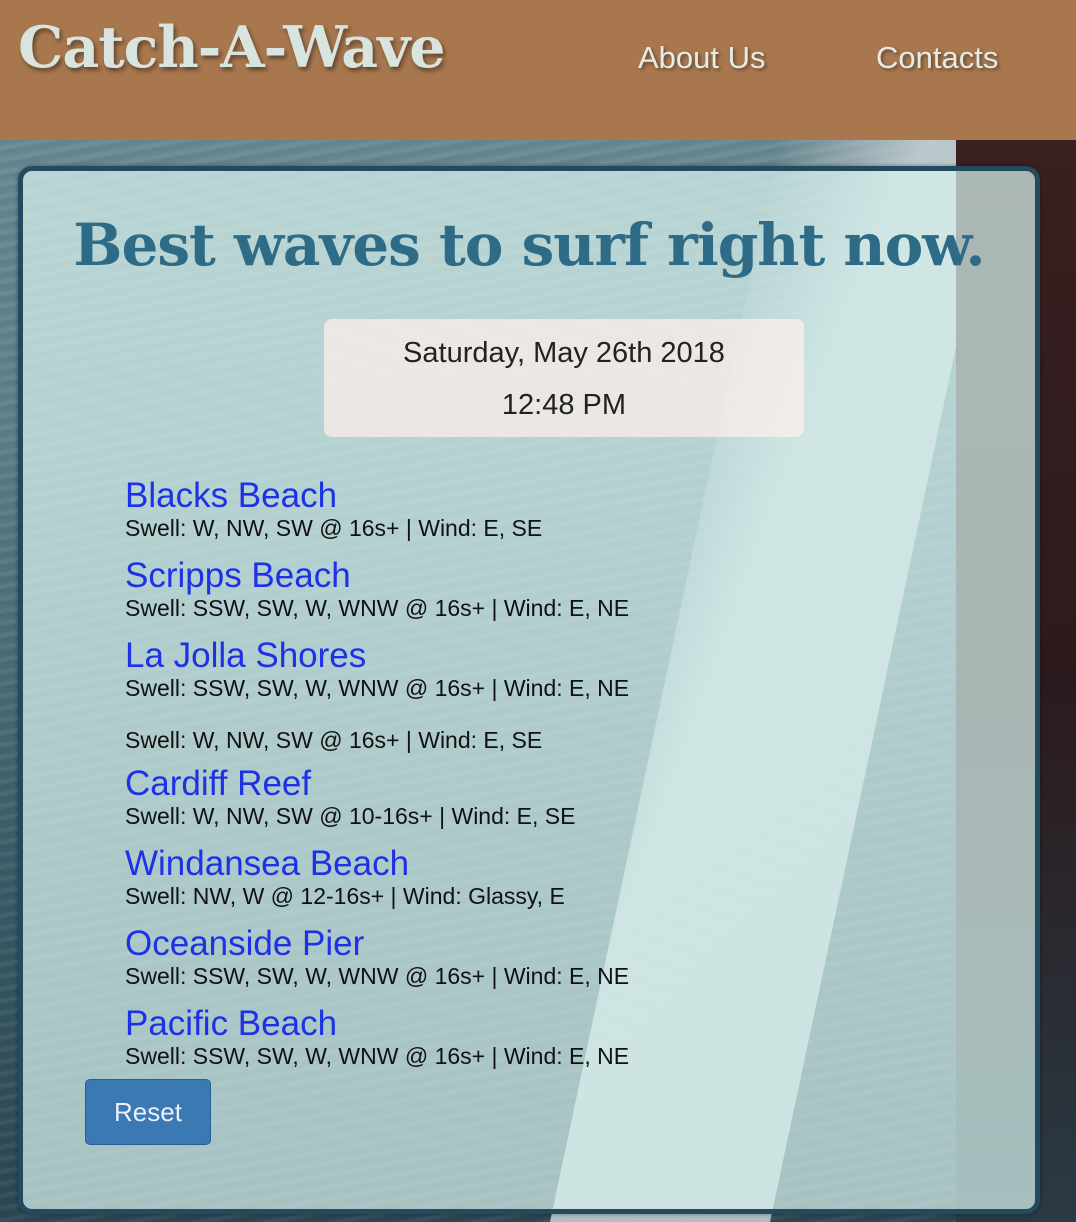 This screenshot has width=1076, height=1222. What do you see at coordinates (529, 245) in the screenshot?
I see `page-title: Best waves to surf right now.` at bounding box center [529, 245].